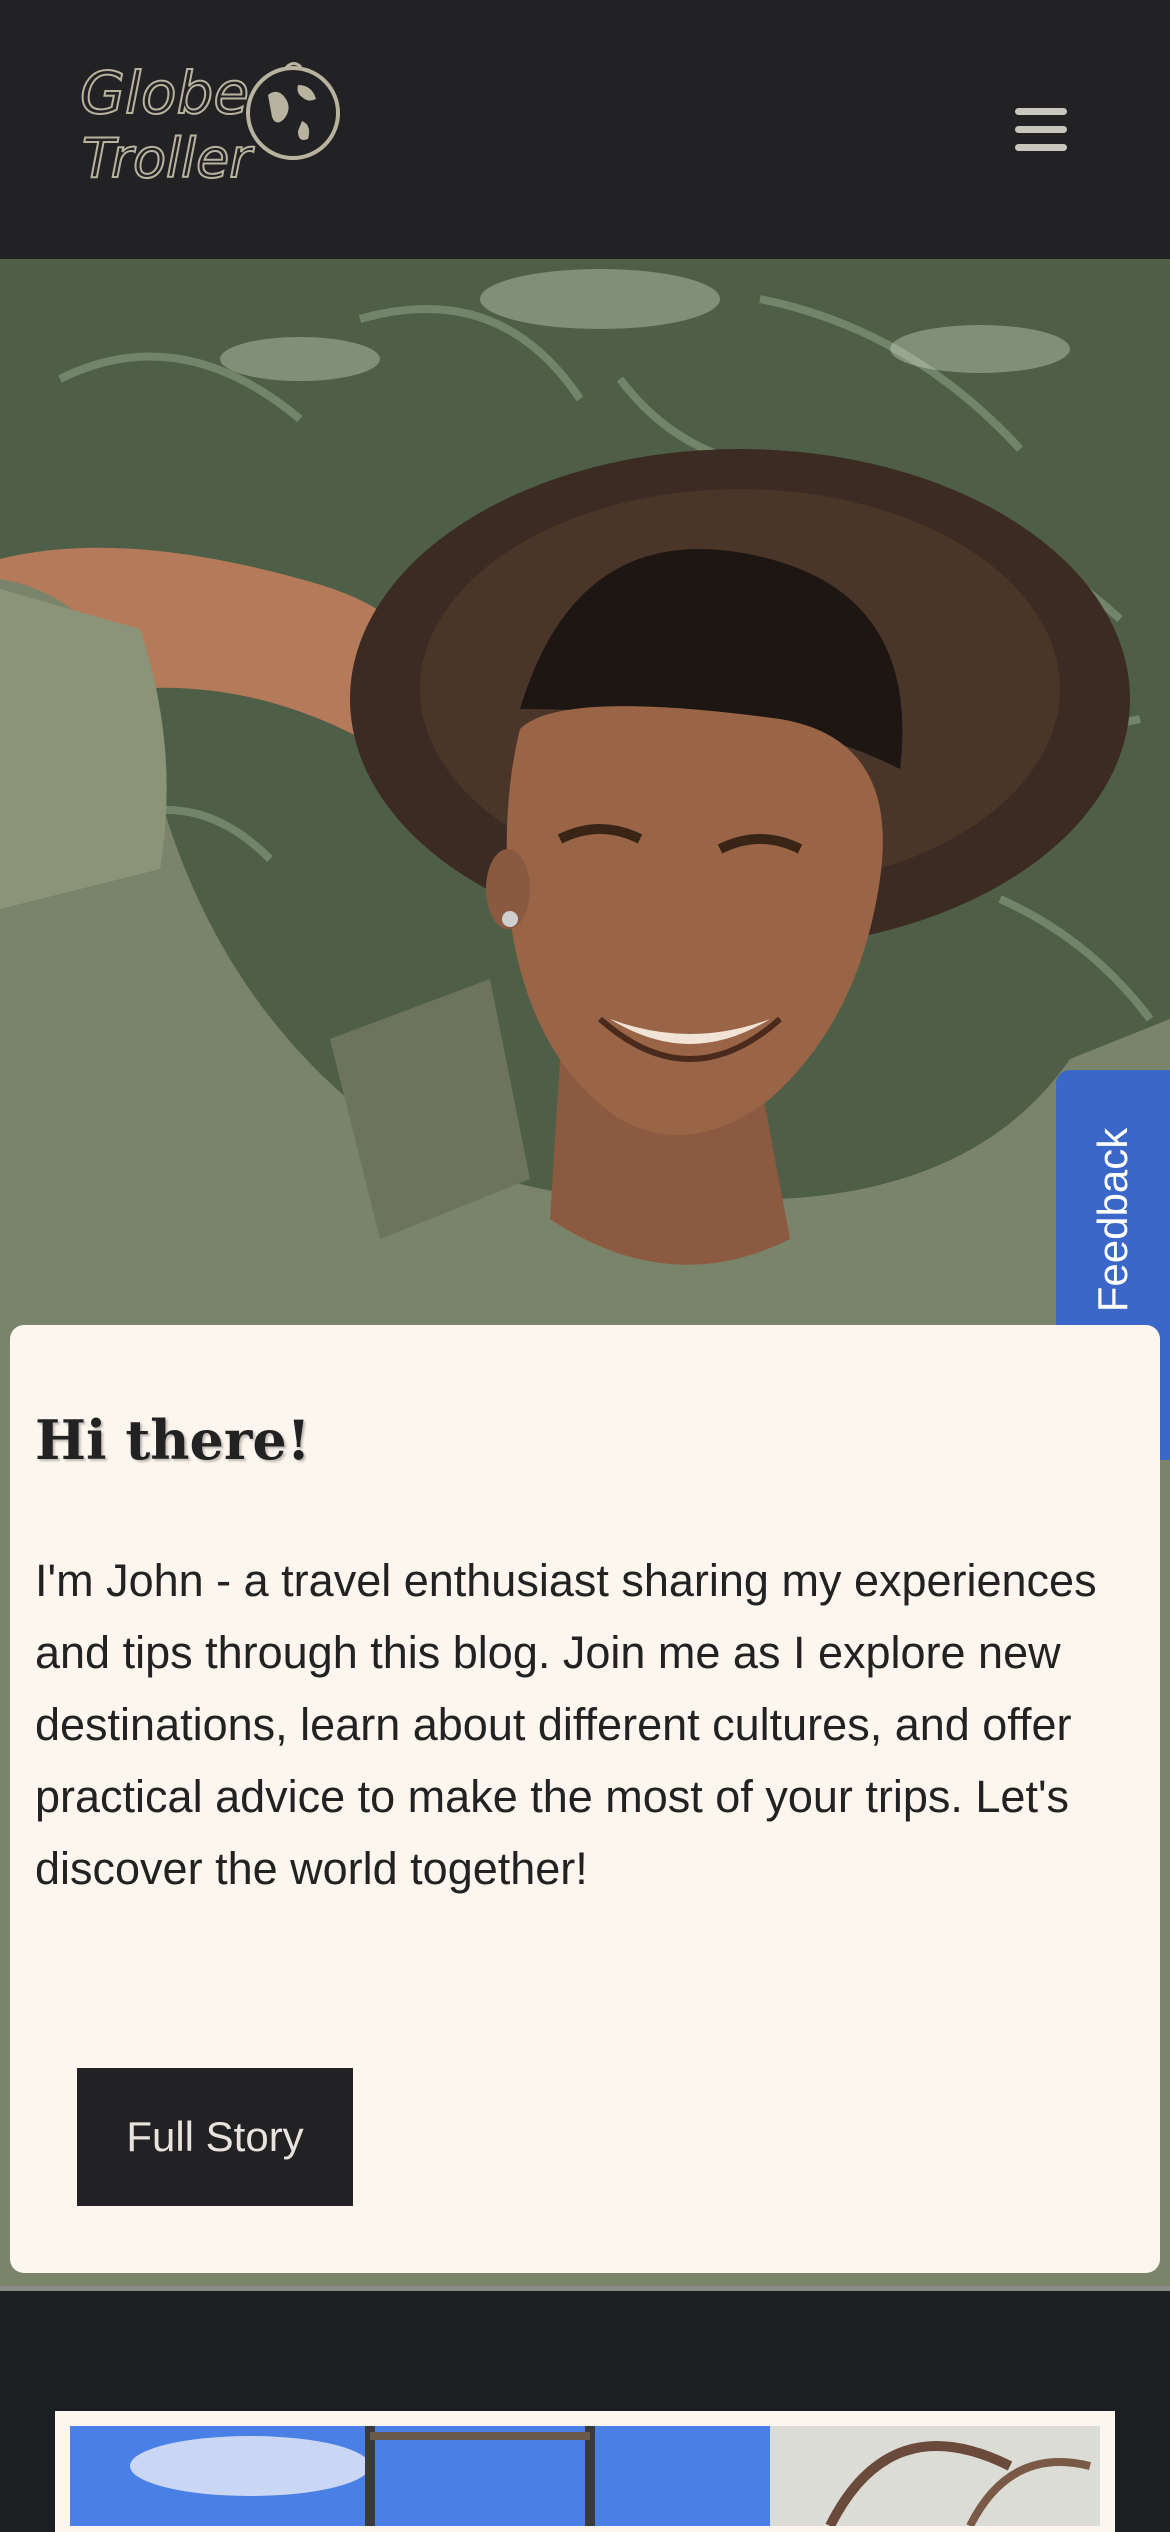 The height and width of the screenshot is (2532, 1170). What do you see at coordinates (173, 1440) in the screenshot?
I see `intro-title: Hi there!` at bounding box center [173, 1440].